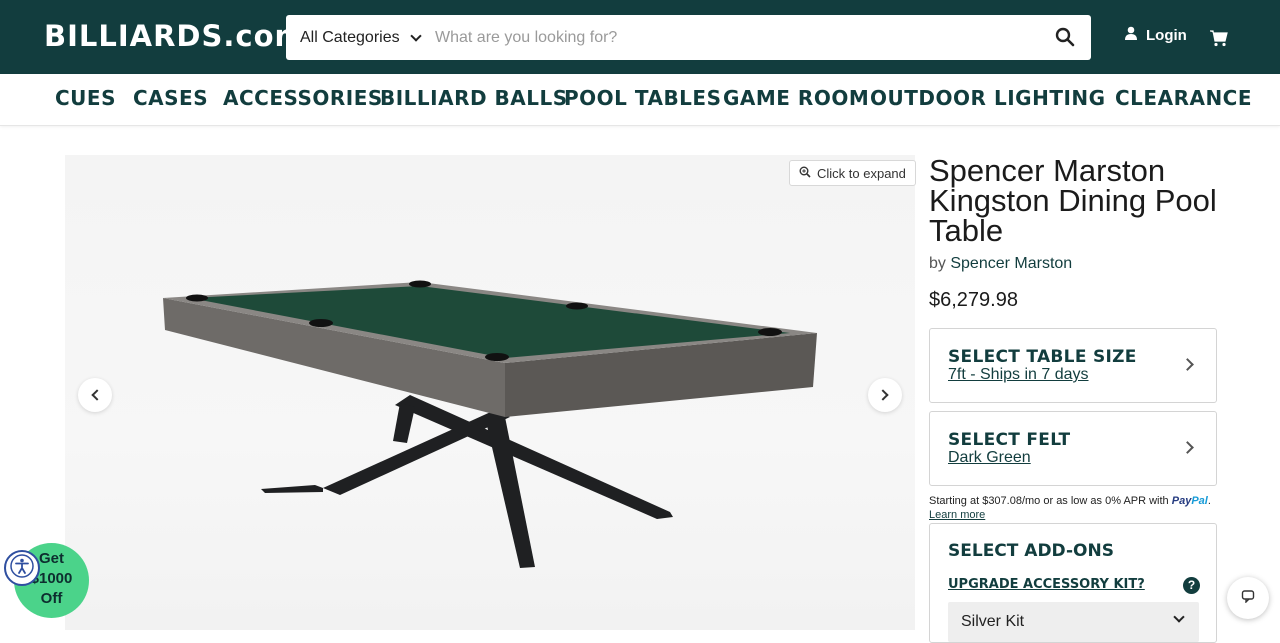 This screenshot has width=1280, height=643. Describe the element at coordinates (350, 37) in the screenshot. I see `category-select-label: All Categories` at that location.